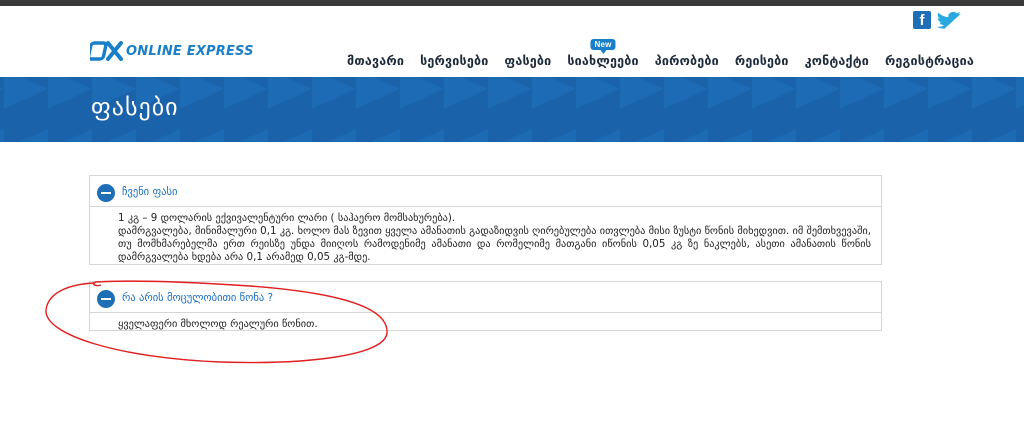 The width and height of the screenshot is (1024, 443). What do you see at coordinates (603, 60) in the screenshot?
I see `nav-item-news-label: სიახლეები` at bounding box center [603, 60].